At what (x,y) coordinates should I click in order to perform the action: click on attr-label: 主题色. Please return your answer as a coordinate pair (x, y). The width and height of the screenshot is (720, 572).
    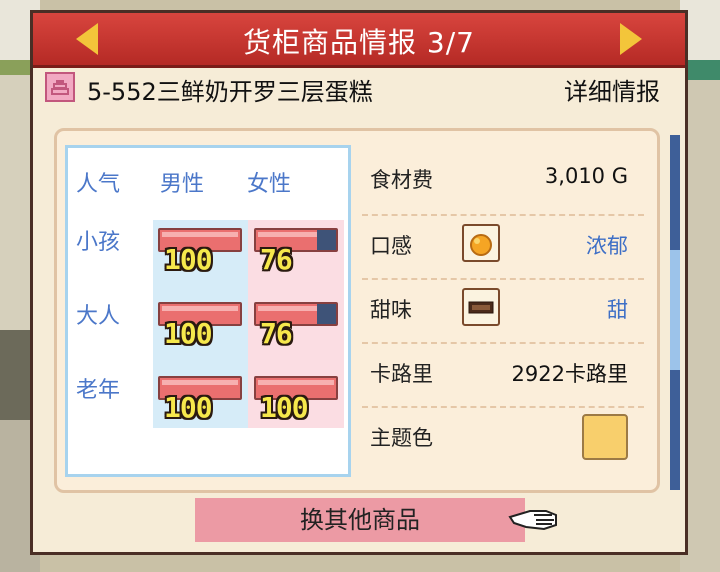
    Looking at the image, I should click on (401, 438).